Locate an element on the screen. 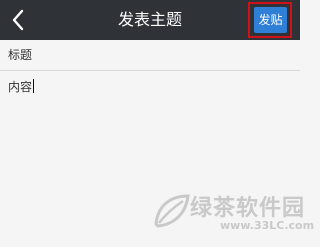  title-field-row is located at coordinates (150, 55).